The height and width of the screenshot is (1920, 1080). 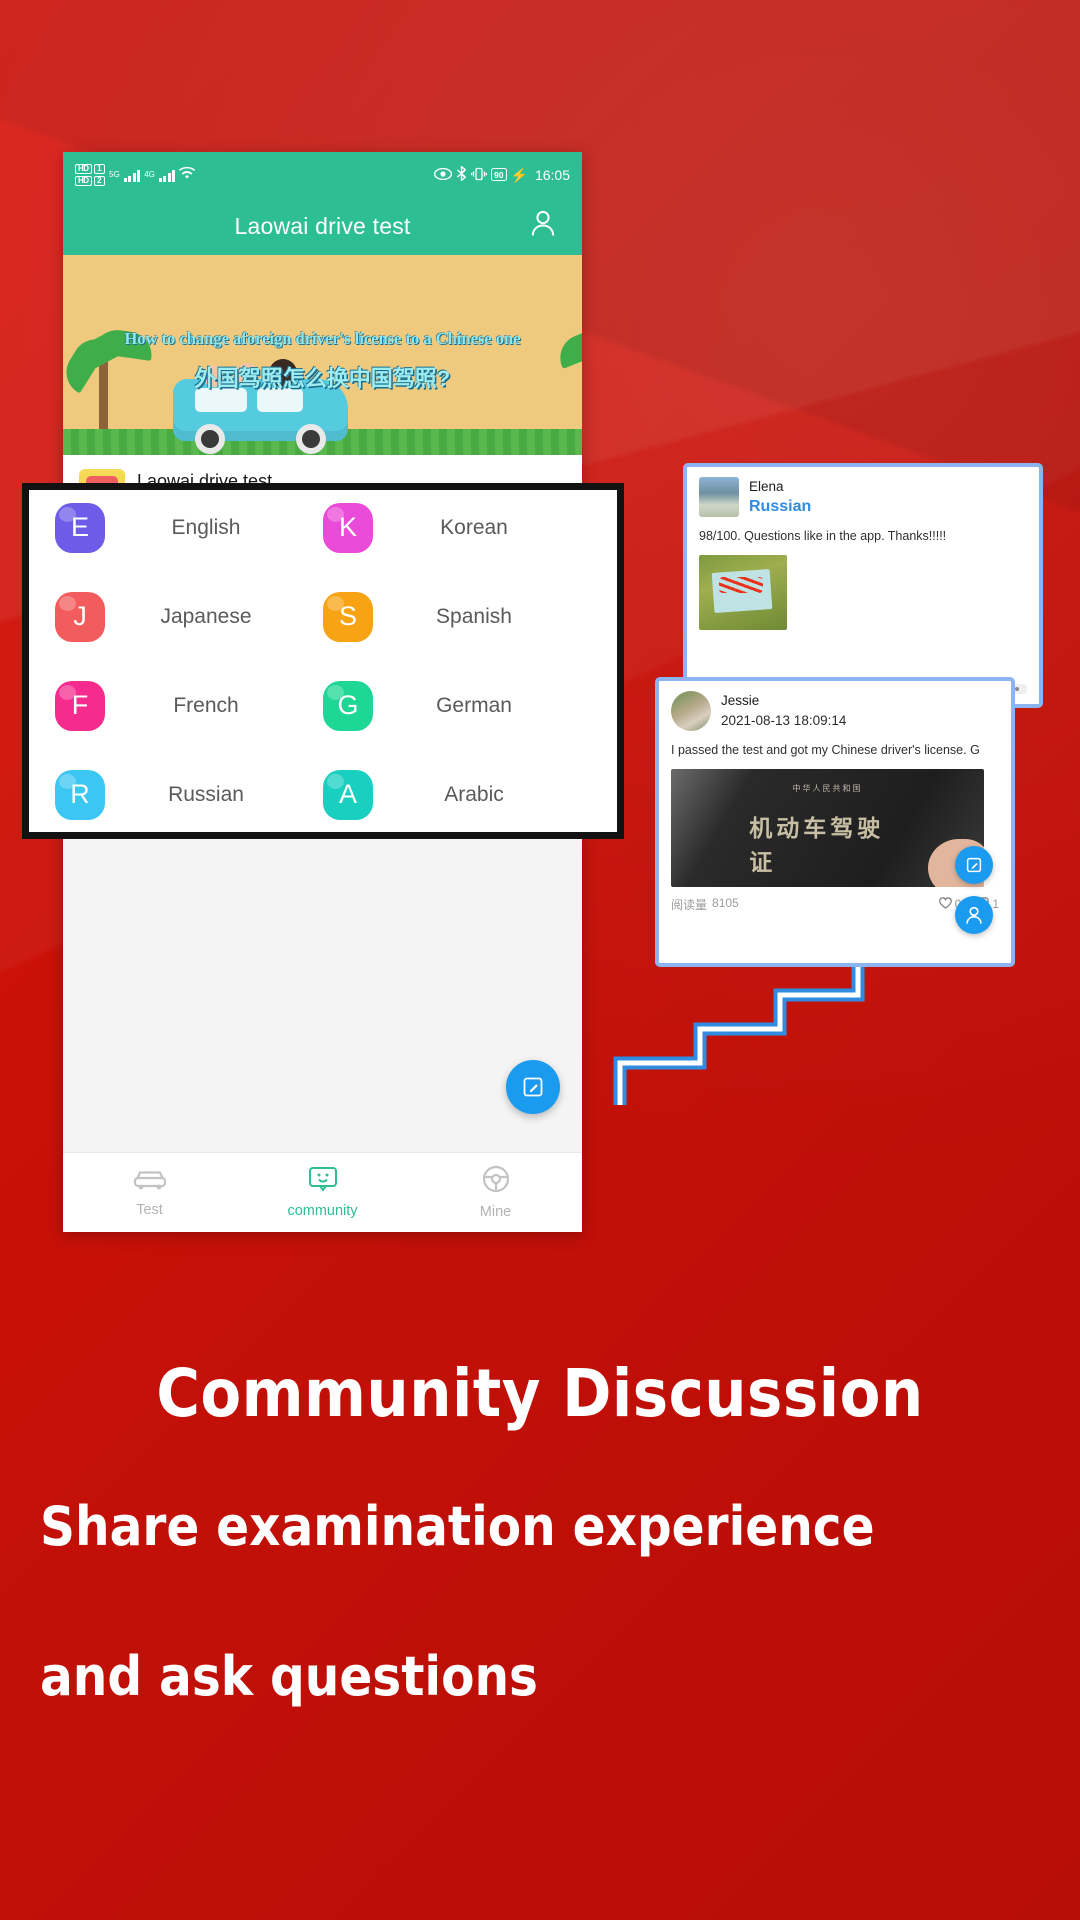 What do you see at coordinates (83, 180) in the screenshot?
I see `hd-badge-sim2: HD` at bounding box center [83, 180].